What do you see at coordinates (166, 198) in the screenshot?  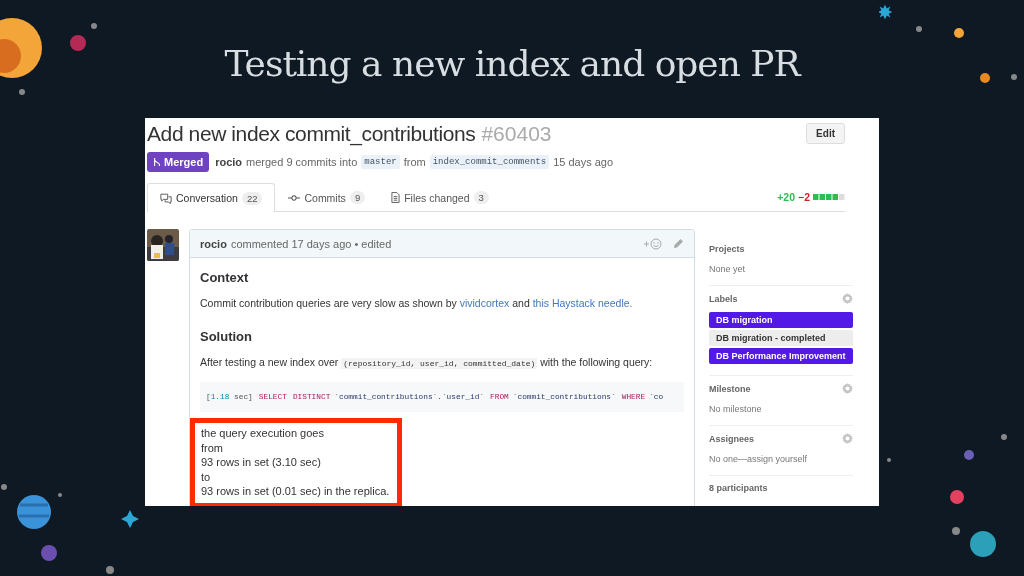 I see `chat-icon` at bounding box center [166, 198].